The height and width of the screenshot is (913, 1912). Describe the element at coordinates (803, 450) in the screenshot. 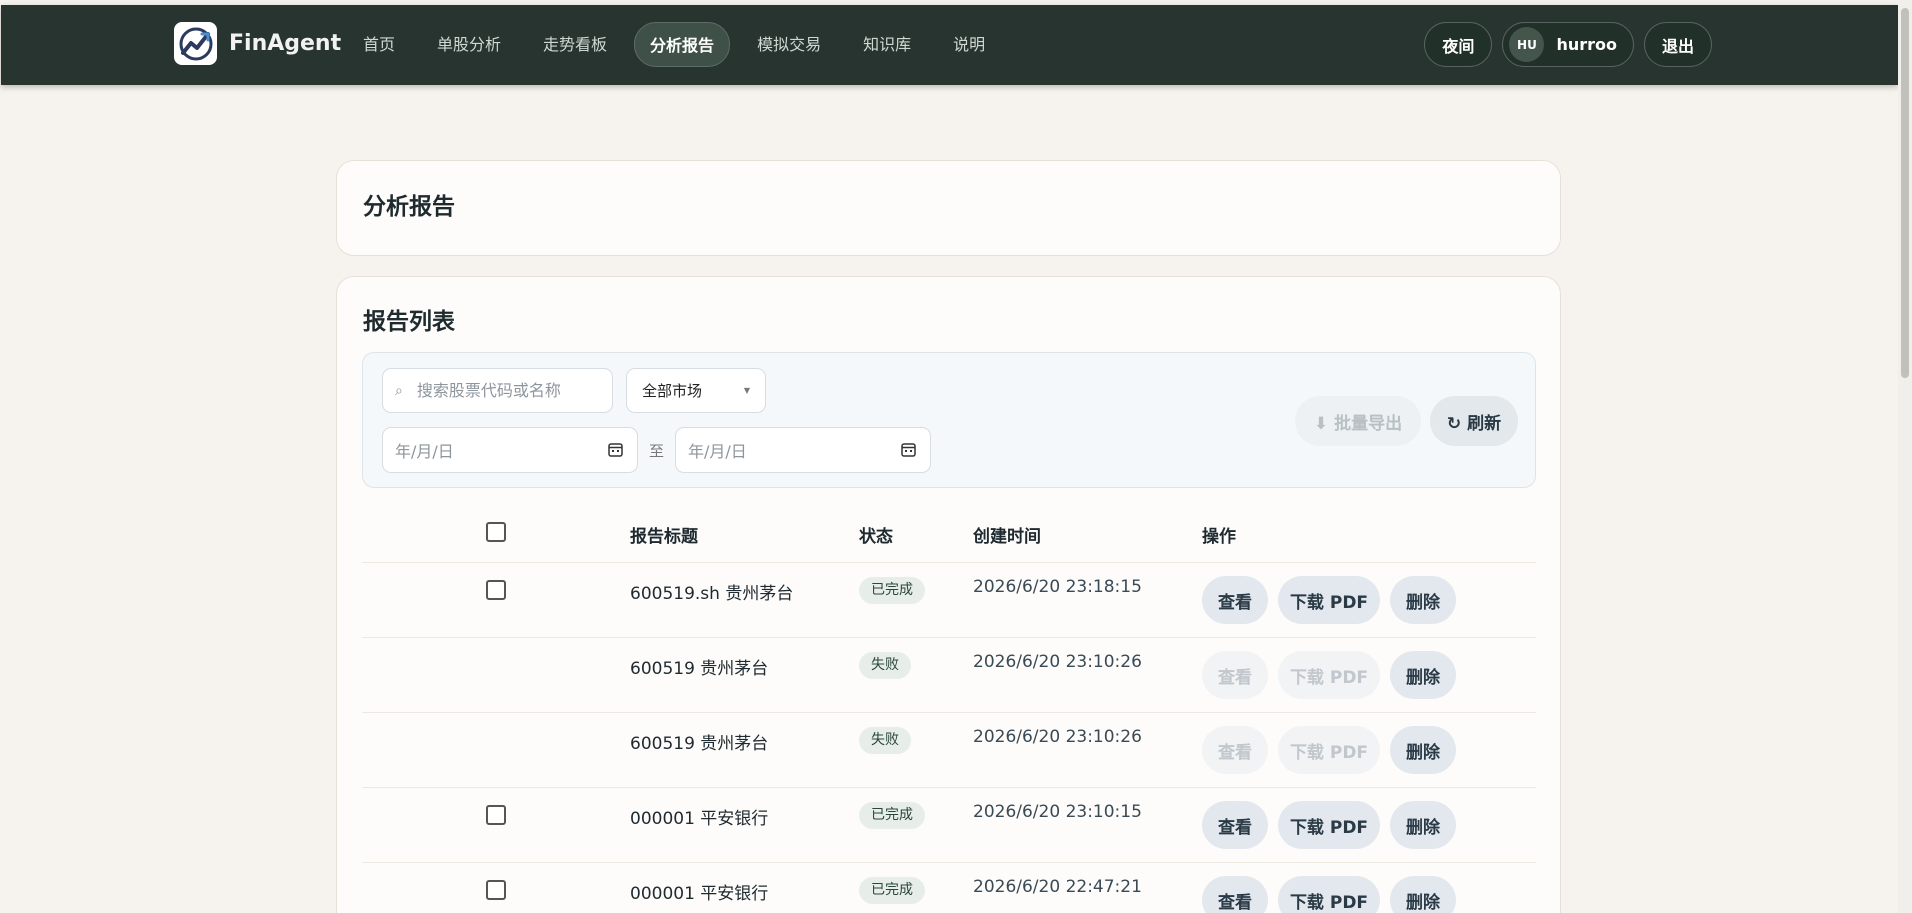

I see `date-to-input: 年/月/日` at that location.